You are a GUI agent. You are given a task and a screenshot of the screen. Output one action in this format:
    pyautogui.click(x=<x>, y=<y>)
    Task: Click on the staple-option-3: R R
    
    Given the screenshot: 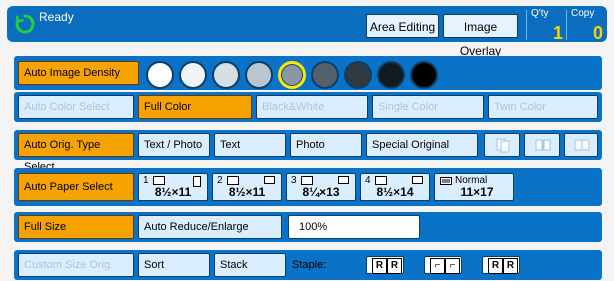 What is the action you would take?
    pyautogui.click(x=501, y=265)
    